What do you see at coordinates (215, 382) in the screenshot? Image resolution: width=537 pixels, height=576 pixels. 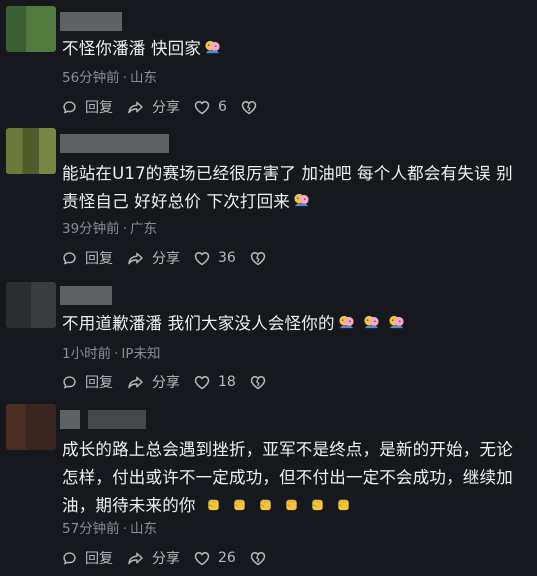 I see `like-button: 18` at bounding box center [215, 382].